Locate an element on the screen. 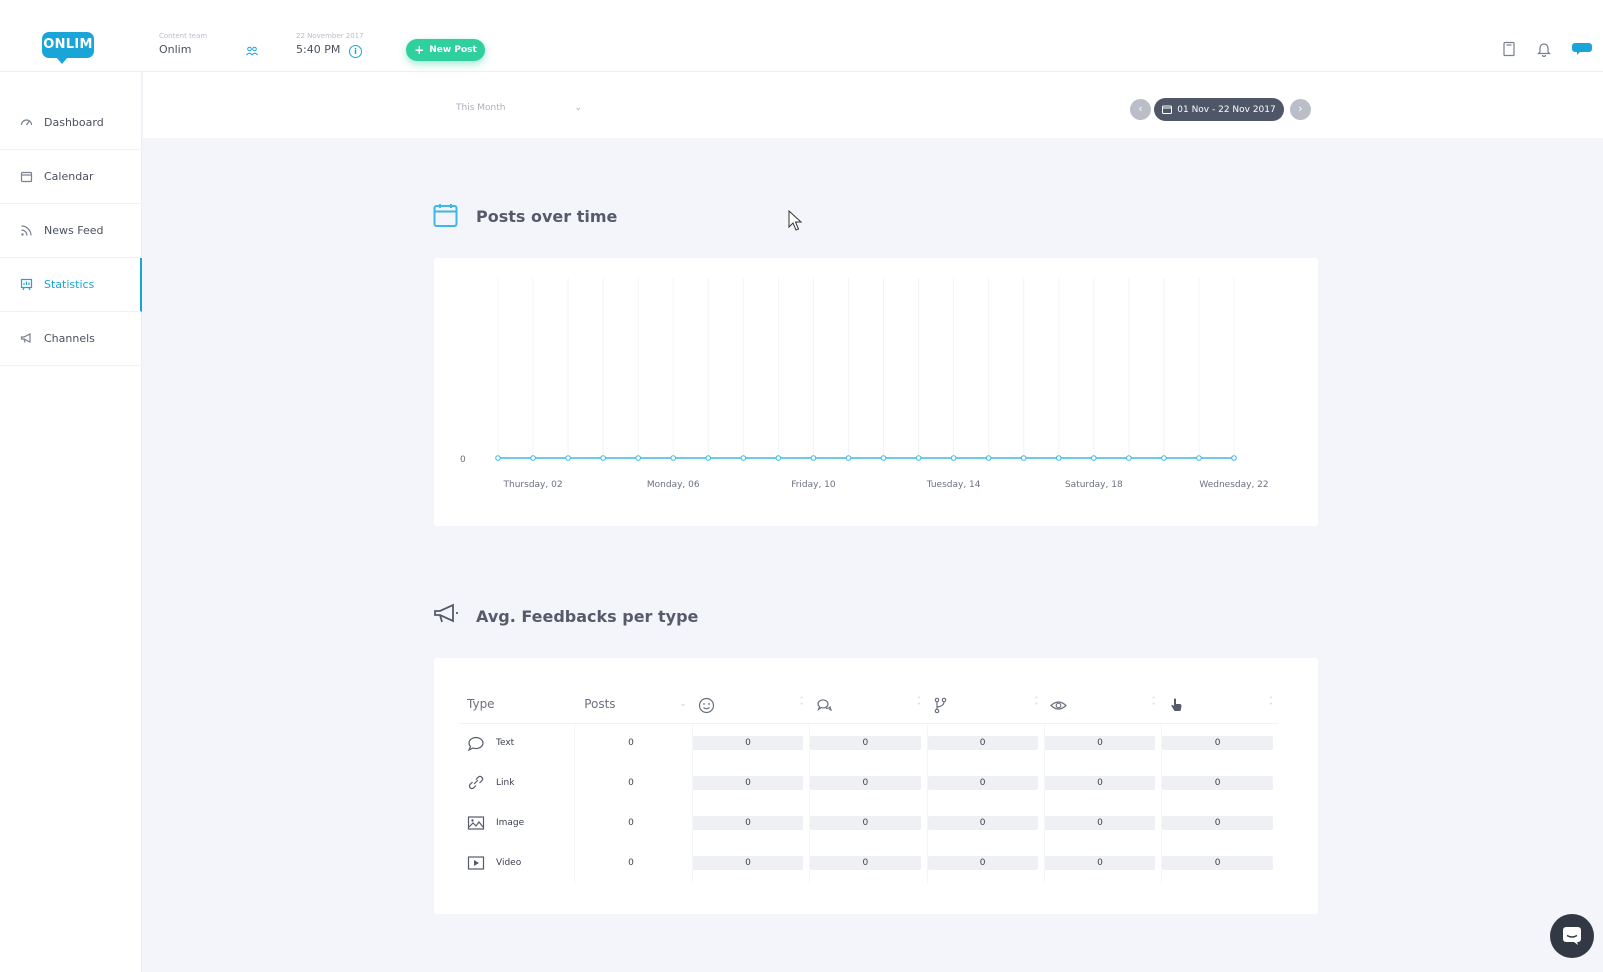 The width and height of the screenshot is (1603, 972). next-range-button: › is located at coordinates (1300, 109).